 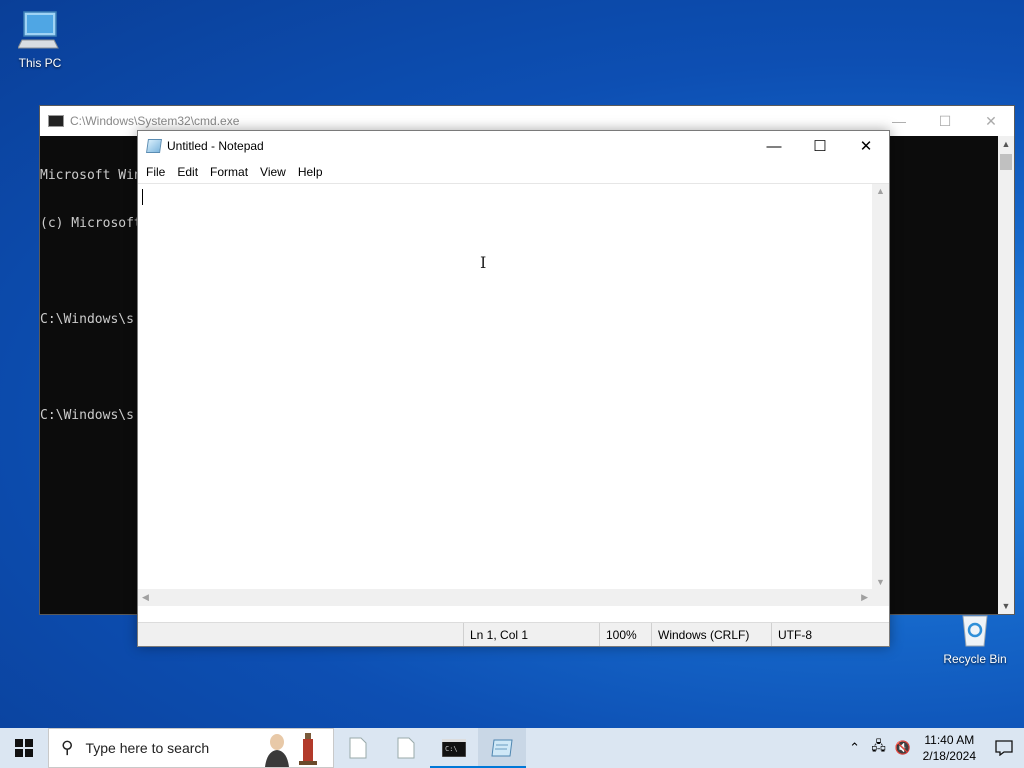 I want to click on search-icon: ⚲, so click(x=67, y=747).